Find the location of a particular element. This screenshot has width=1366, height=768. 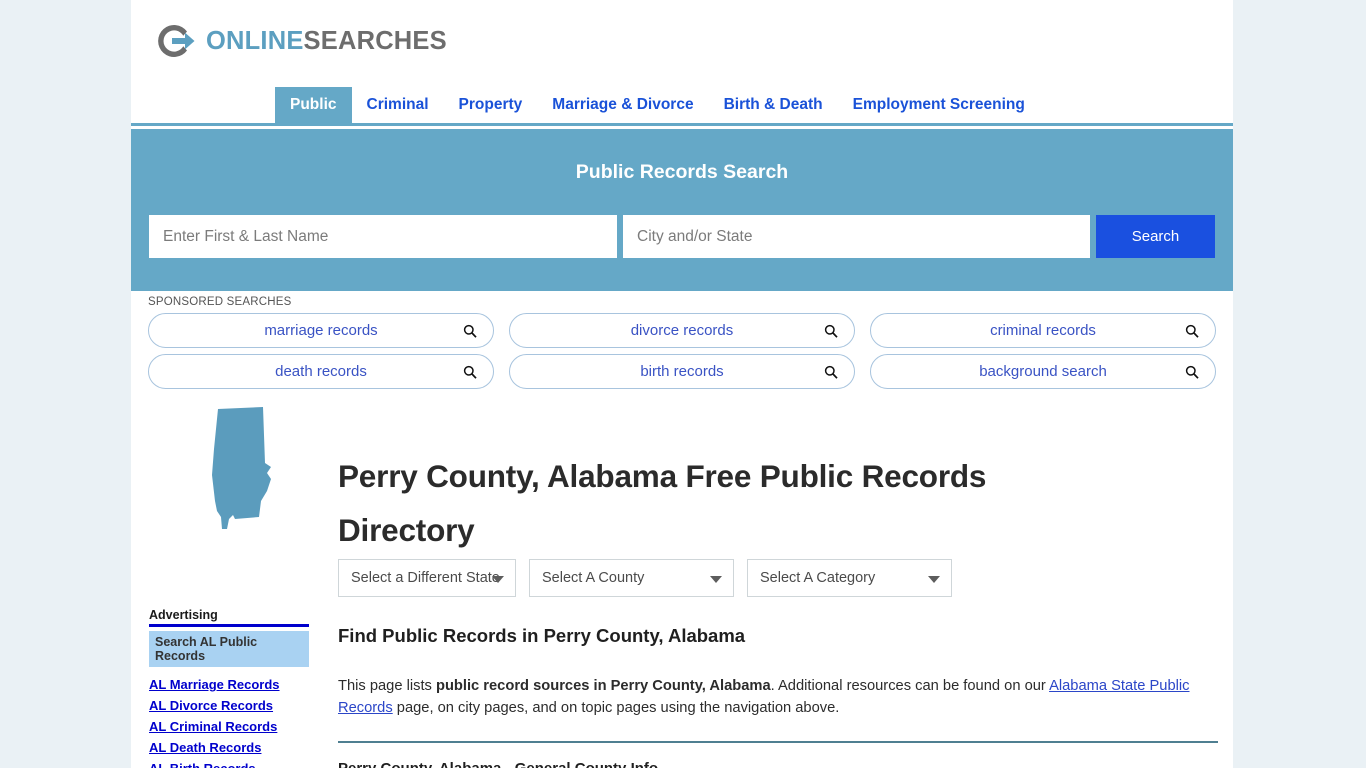

sponsored-pill-criminal-records: criminal records is located at coordinates (1043, 330).